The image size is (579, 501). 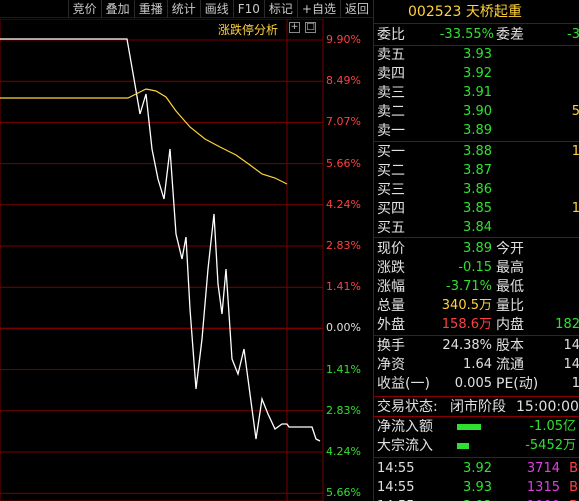 I want to click on bid-price: 3.86, so click(x=477, y=189).